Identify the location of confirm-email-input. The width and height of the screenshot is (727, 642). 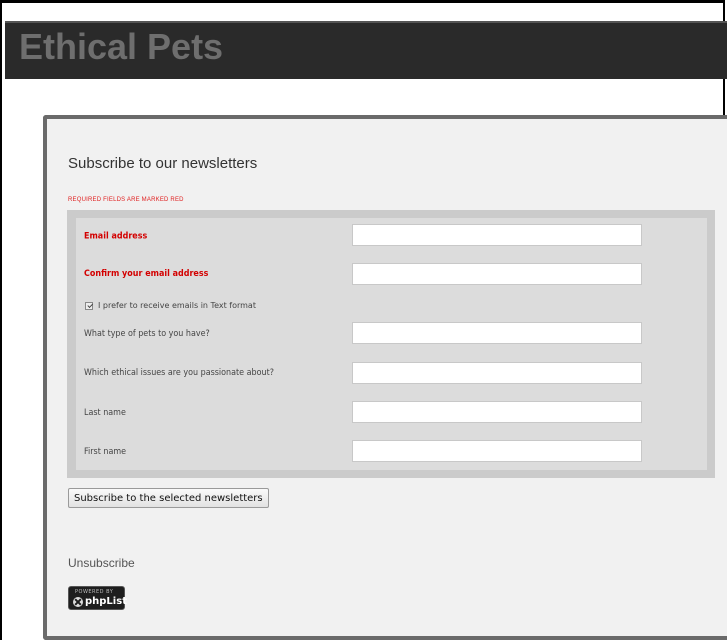
(497, 274).